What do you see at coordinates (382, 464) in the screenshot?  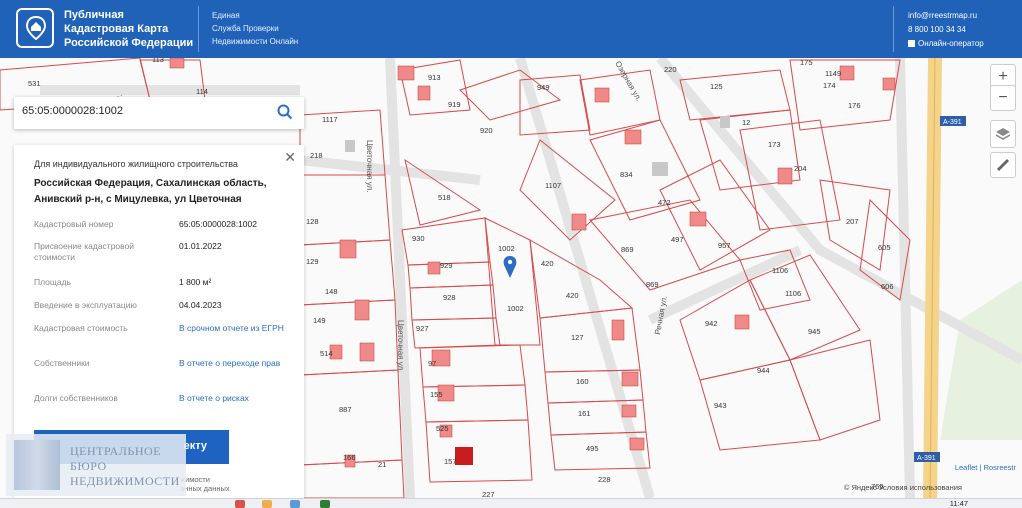 I see `svg-text: 21` at bounding box center [382, 464].